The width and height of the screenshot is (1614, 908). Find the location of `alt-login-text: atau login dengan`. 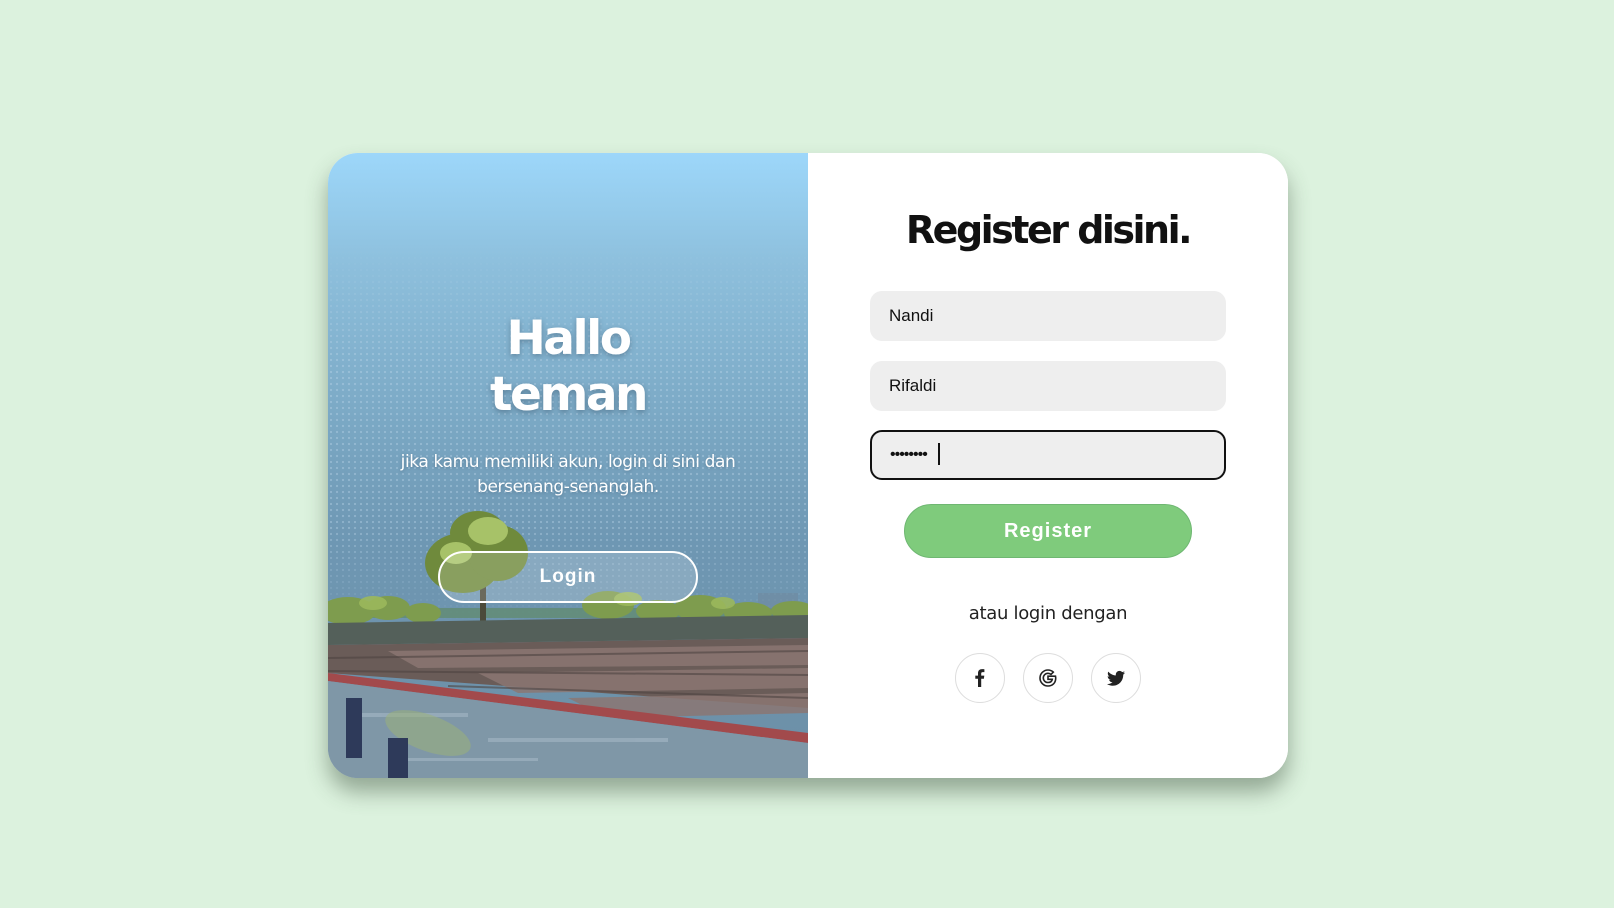

alt-login-text: atau login dengan is located at coordinates (1048, 613).